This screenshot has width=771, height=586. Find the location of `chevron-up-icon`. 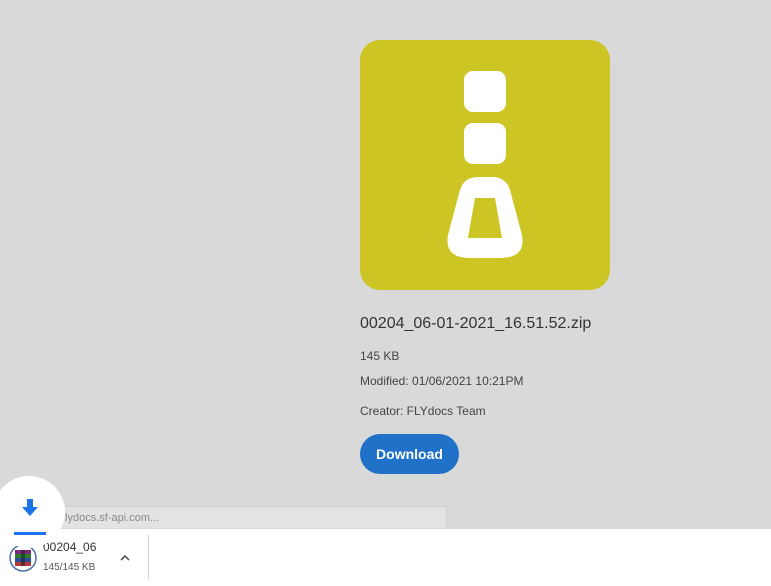

chevron-up-icon is located at coordinates (125, 558).